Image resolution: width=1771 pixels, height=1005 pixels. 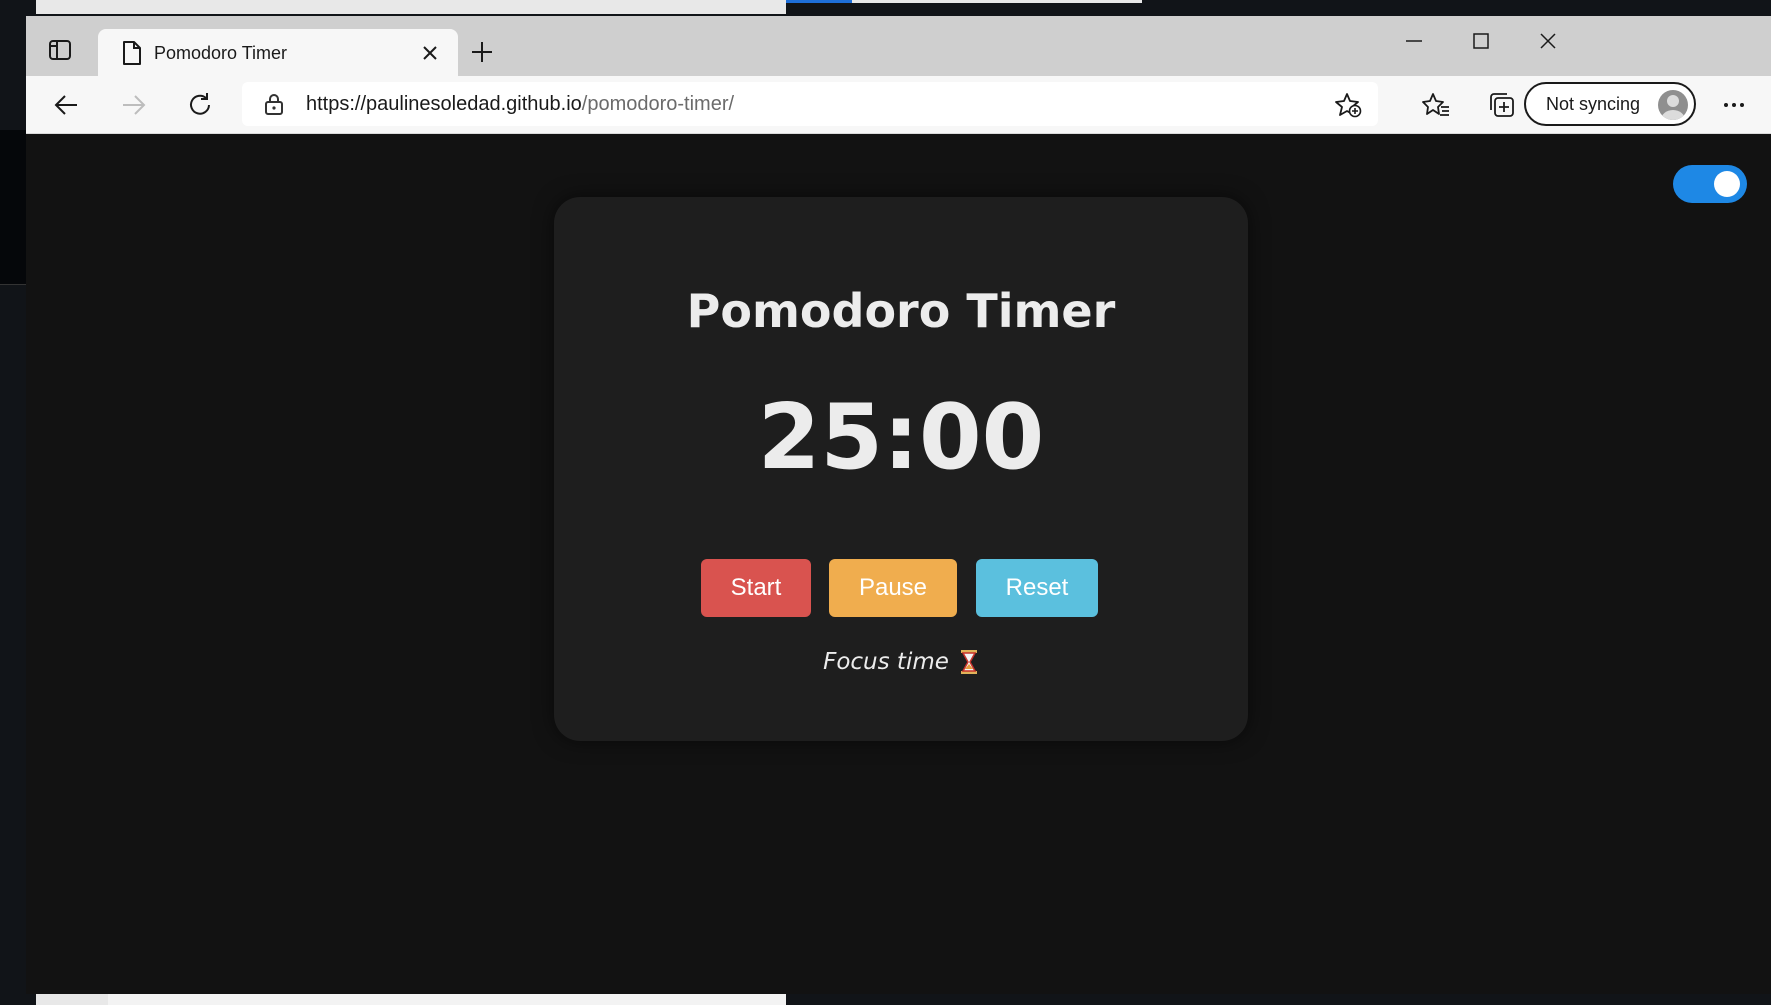 I want to click on minimize-button, so click(x=1414, y=41).